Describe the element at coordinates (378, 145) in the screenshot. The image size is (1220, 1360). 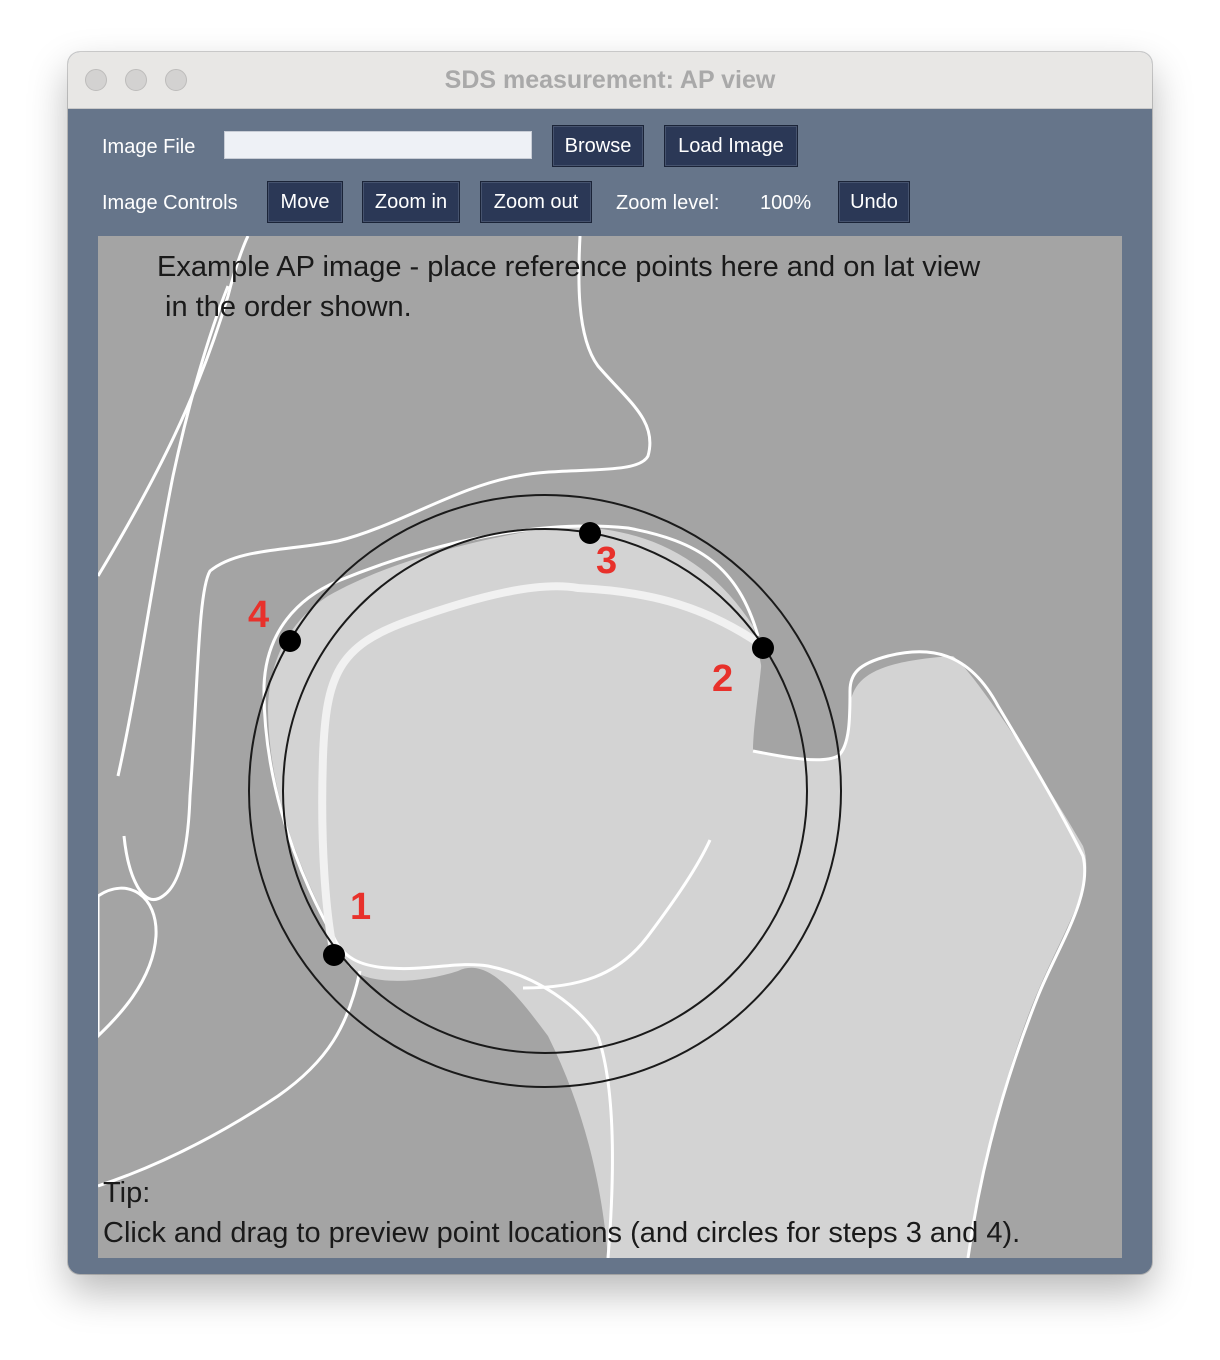
I see `image-file-input` at that location.